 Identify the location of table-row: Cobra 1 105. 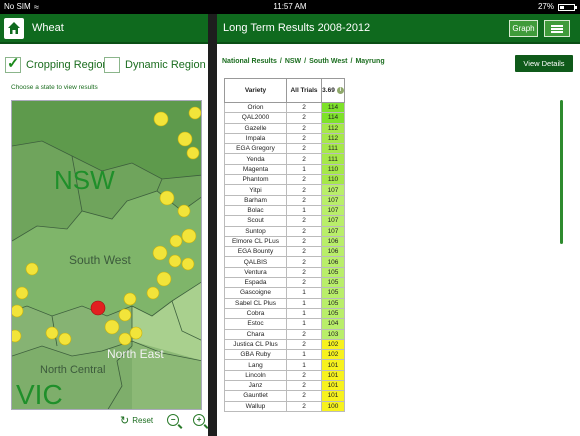
(284, 313).